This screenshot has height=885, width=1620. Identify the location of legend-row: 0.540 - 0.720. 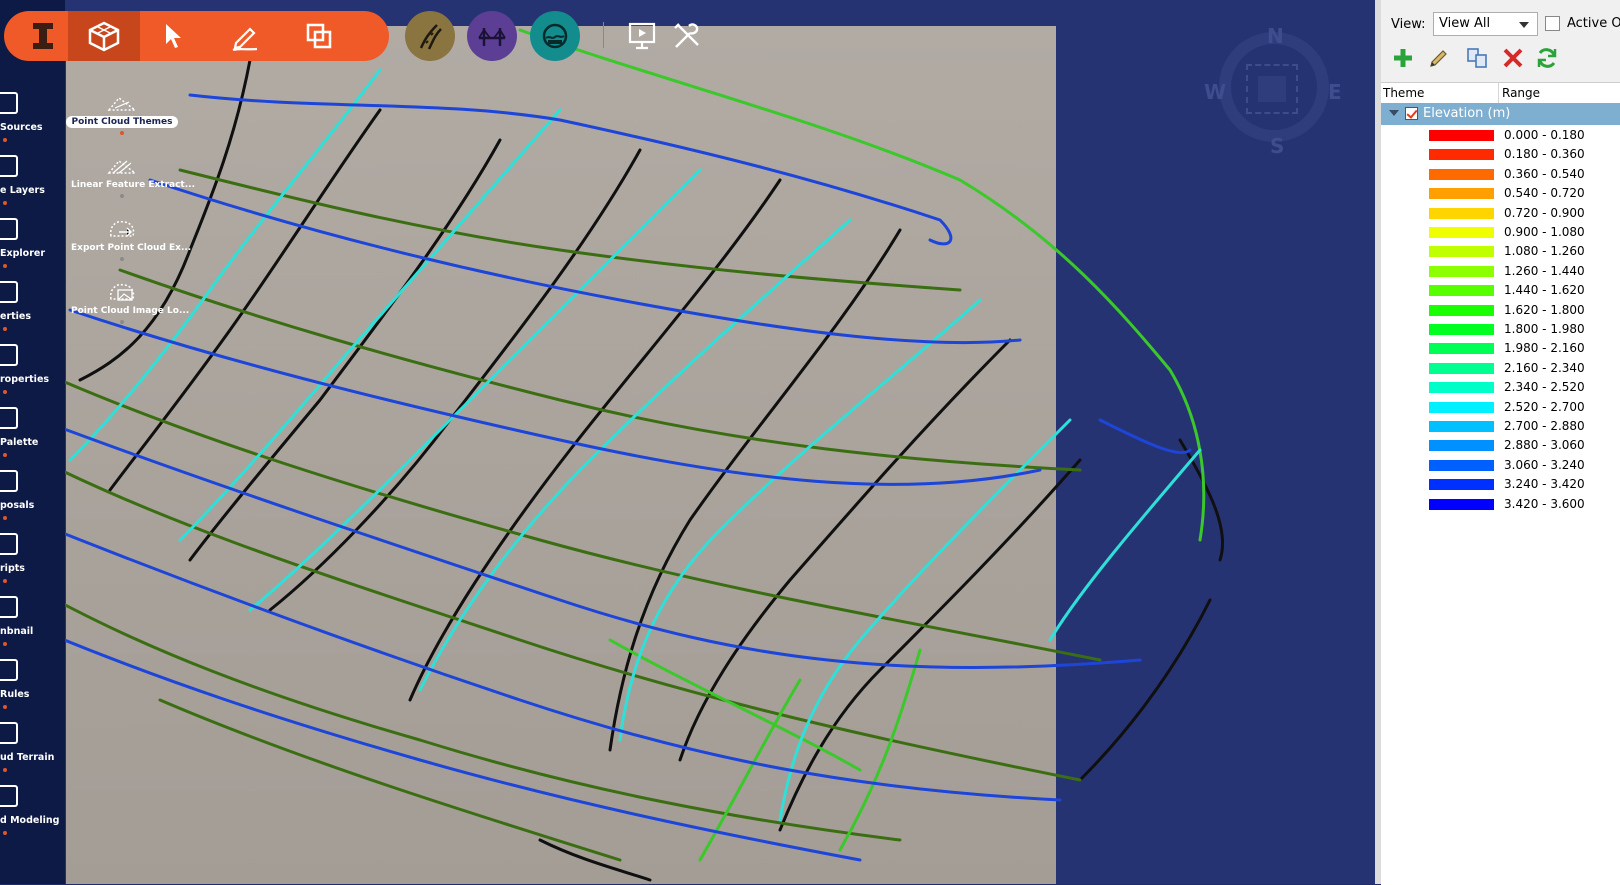
(1500, 193).